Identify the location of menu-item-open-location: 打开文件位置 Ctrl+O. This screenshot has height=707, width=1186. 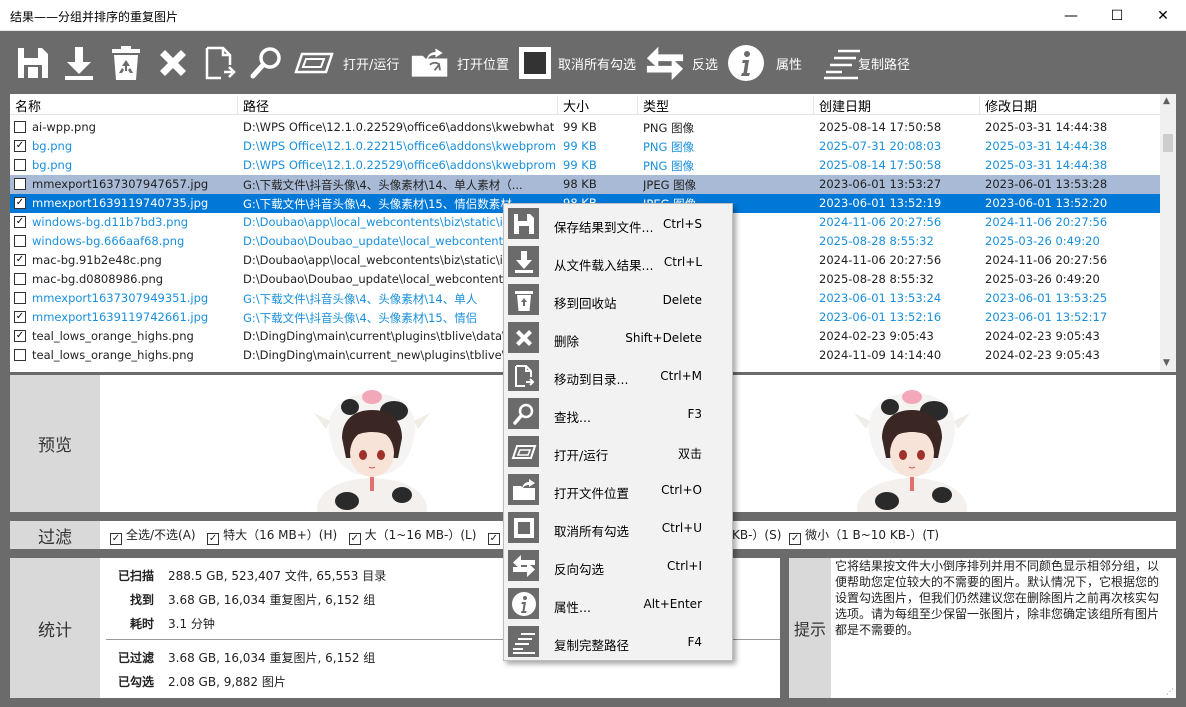
(618, 490).